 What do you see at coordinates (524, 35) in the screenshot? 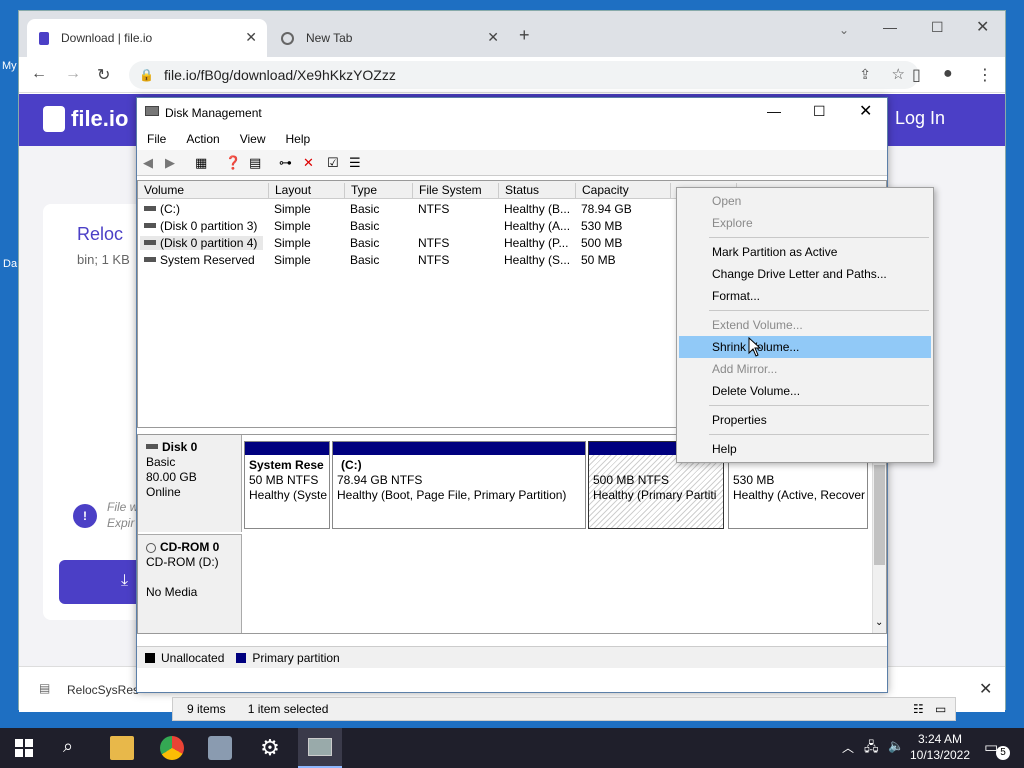
I see `new-tab-icon: +` at bounding box center [524, 35].